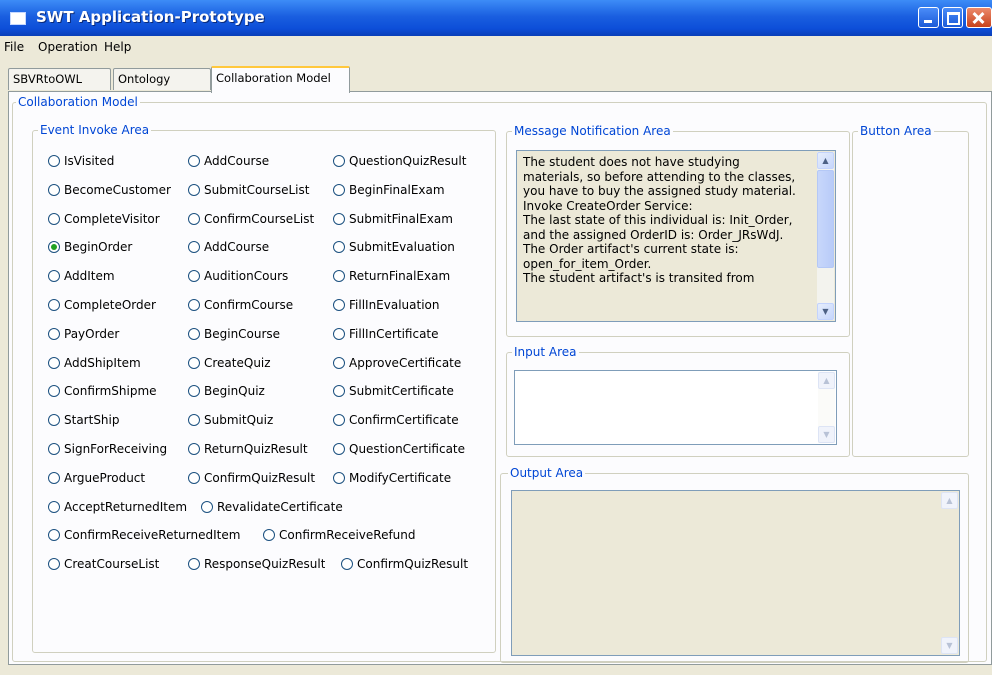 This screenshot has height=675, width=992. What do you see at coordinates (59, 79) in the screenshot?
I see `tab-sbvrtoowl: SBVRtoOWL` at bounding box center [59, 79].